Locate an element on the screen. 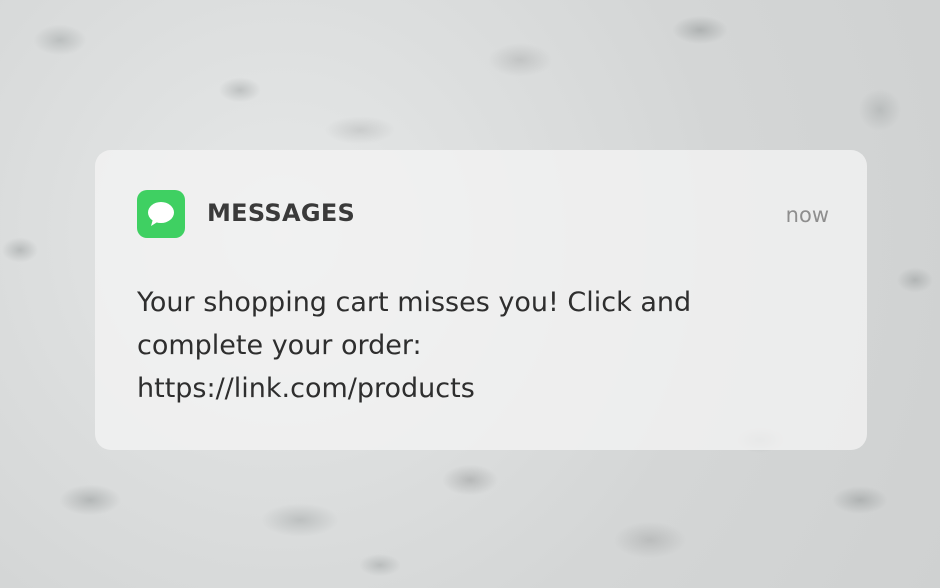  speech-bubble-icon is located at coordinates (161, 214).